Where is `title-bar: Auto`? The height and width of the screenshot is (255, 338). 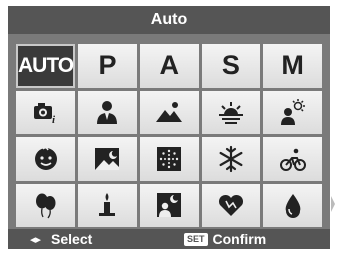 title-bar: Auto is located at coordinates (169, 20).